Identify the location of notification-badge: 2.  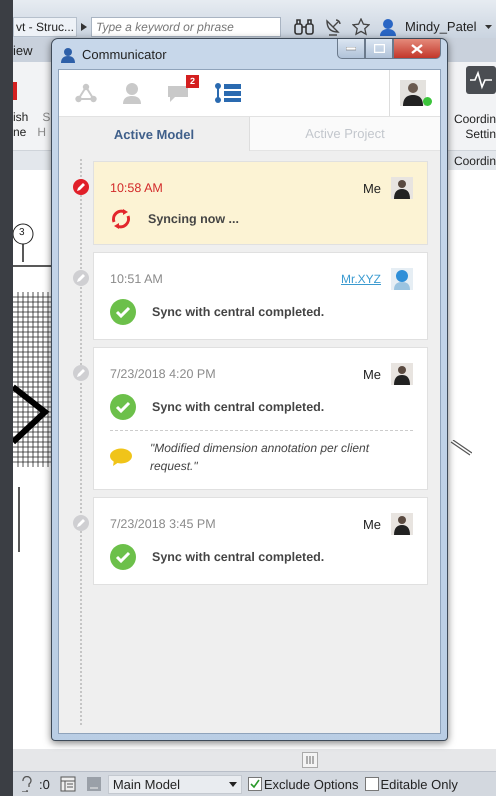
(192, 81).